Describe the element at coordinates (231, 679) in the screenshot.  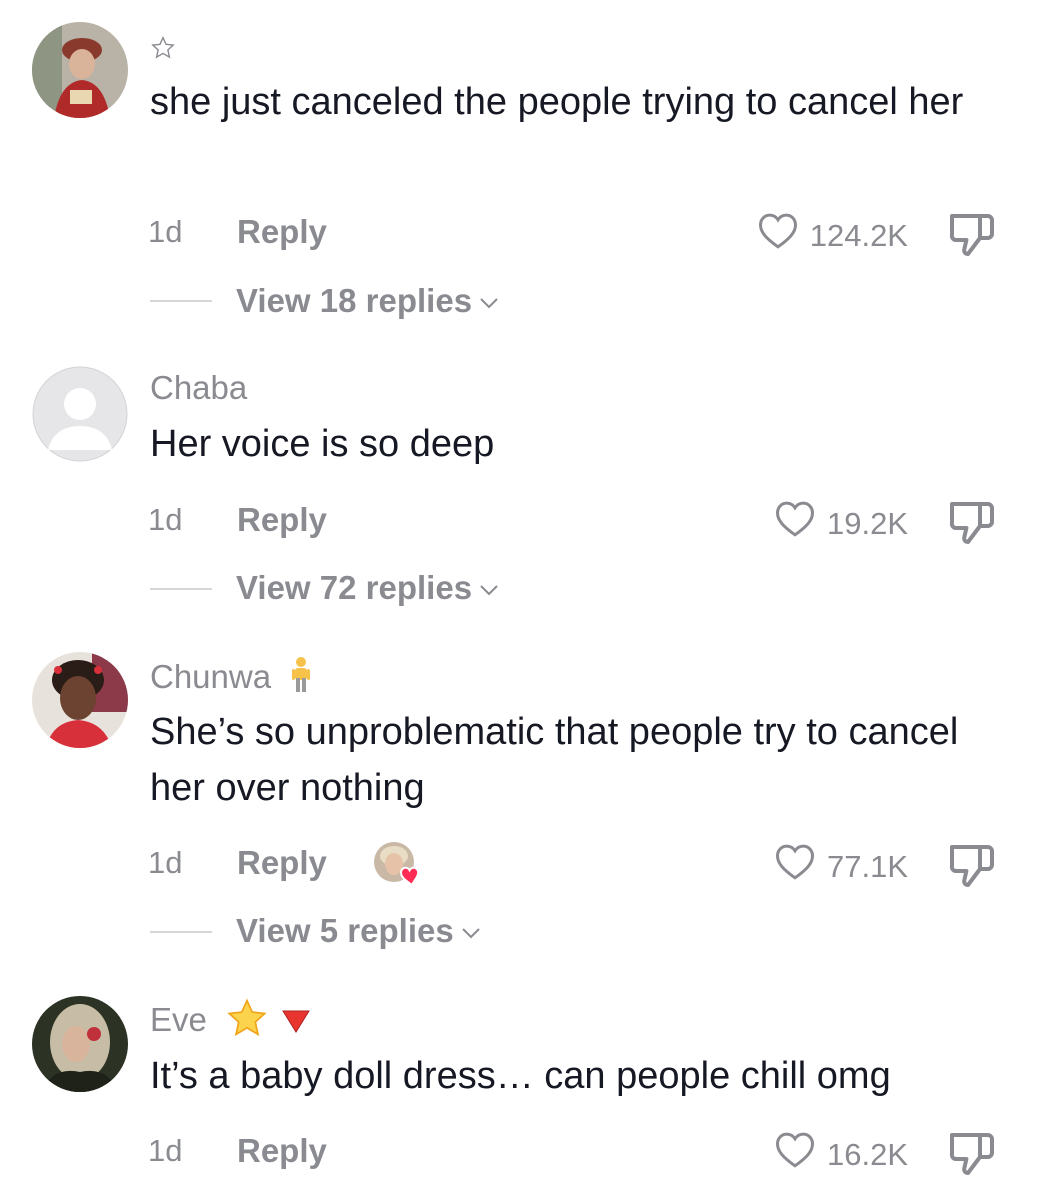
I see `comment-username: Chunwa` at that location.